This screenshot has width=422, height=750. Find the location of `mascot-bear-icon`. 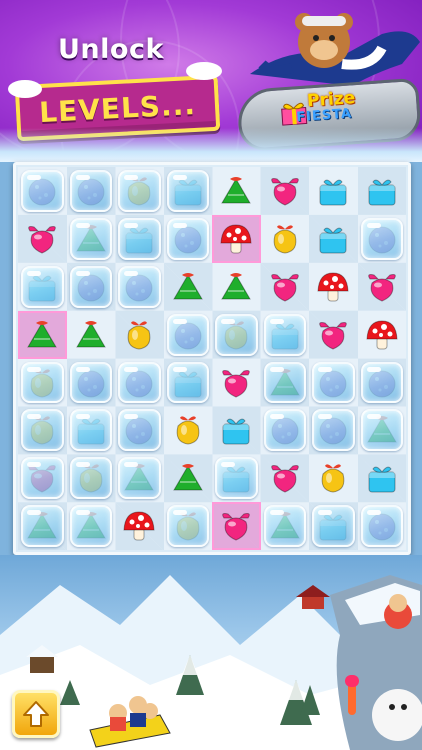

mascot-bear-icon is located at coordinates (335, 49).